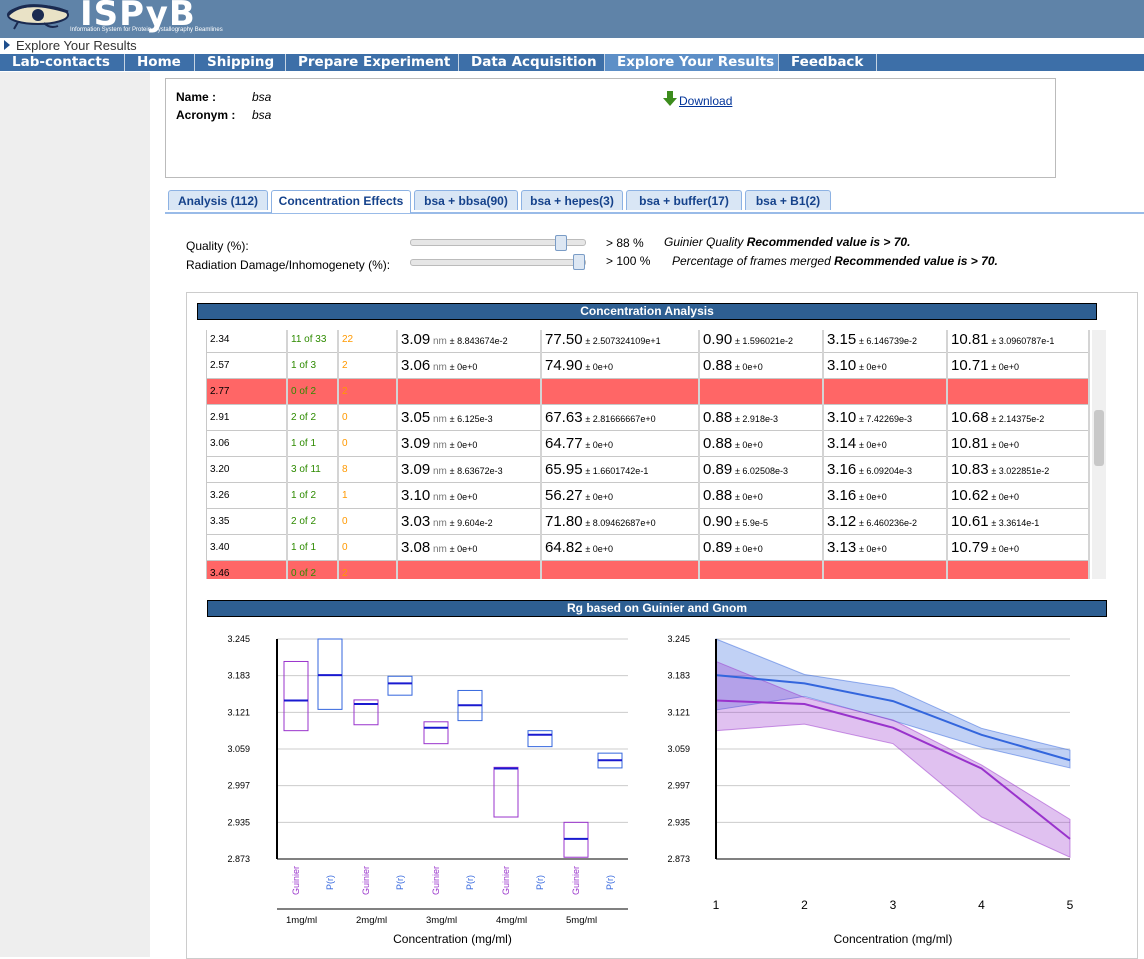  Describe the element at coordinates (469, 547) in the screenshot. I see `rg-cell: 3.08 nm ± 0e+0` at that location.